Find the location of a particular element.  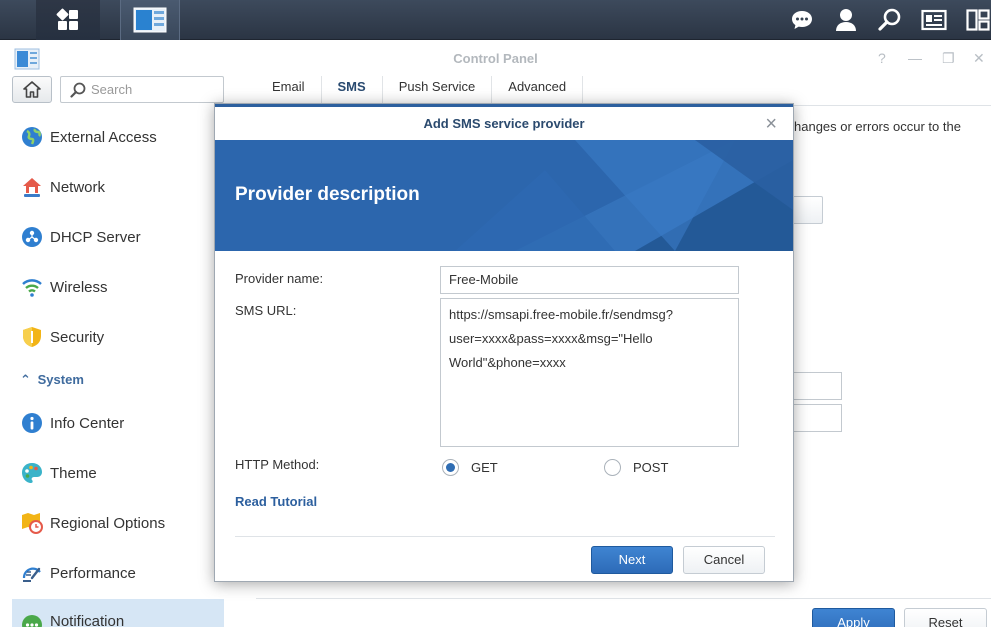

sidebar-item-theme: Theme is located at coordinates (118, 473).